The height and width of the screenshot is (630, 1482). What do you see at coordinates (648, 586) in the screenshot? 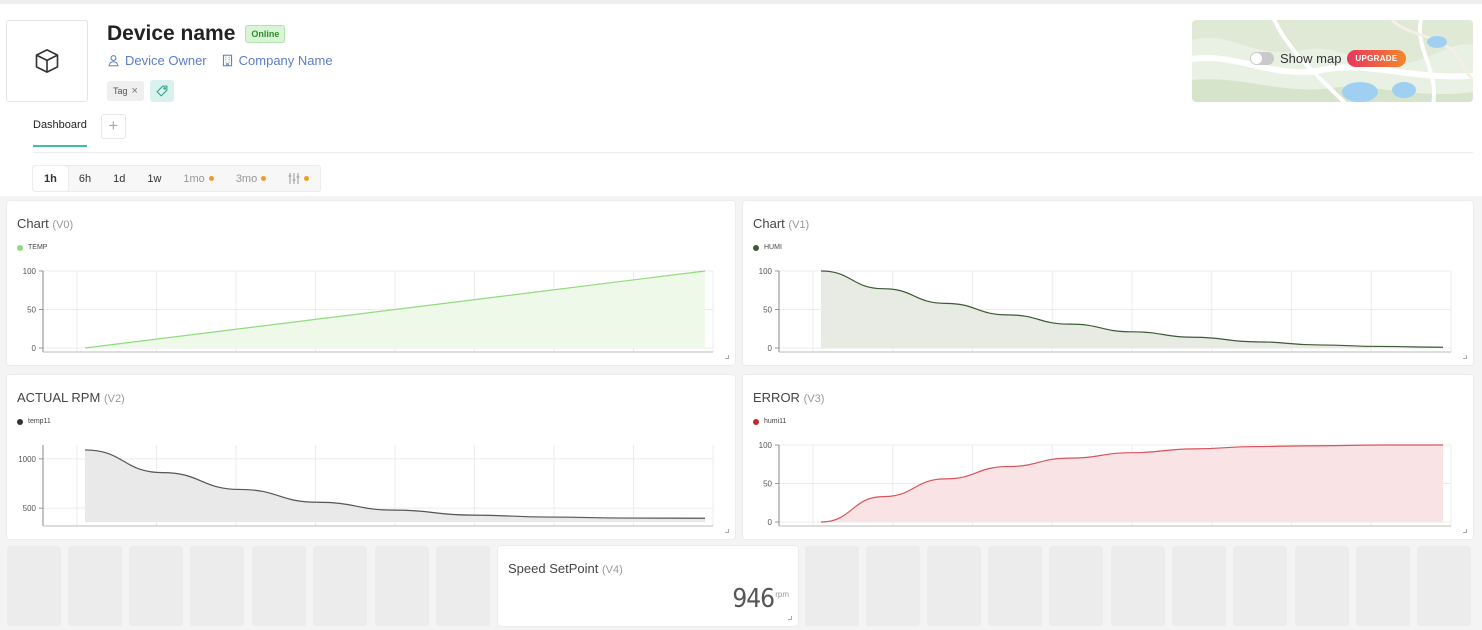
I see `value-widget: Speed SetPoint (V4) 946 rpm` at bounding box center [648, 586].